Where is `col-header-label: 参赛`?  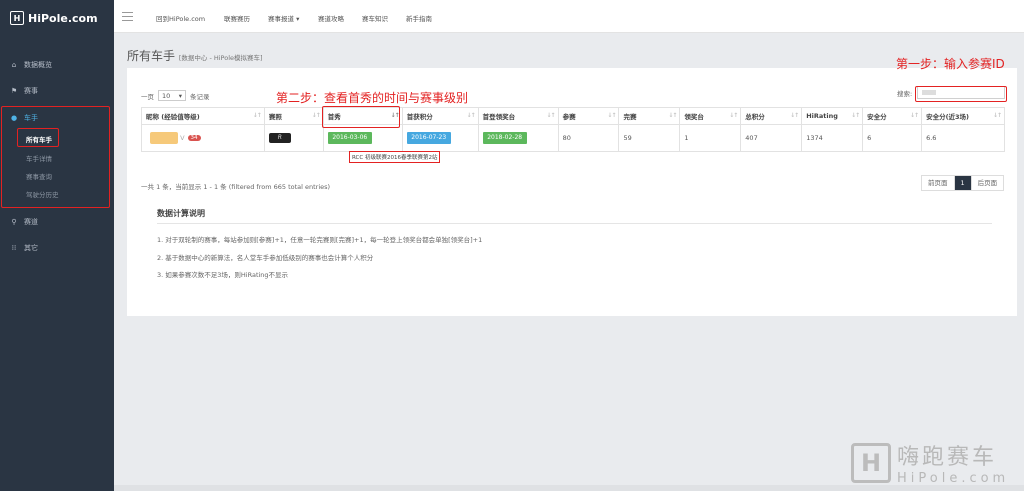 col-header-label: 参赛 is located at coordinates (569, 117).